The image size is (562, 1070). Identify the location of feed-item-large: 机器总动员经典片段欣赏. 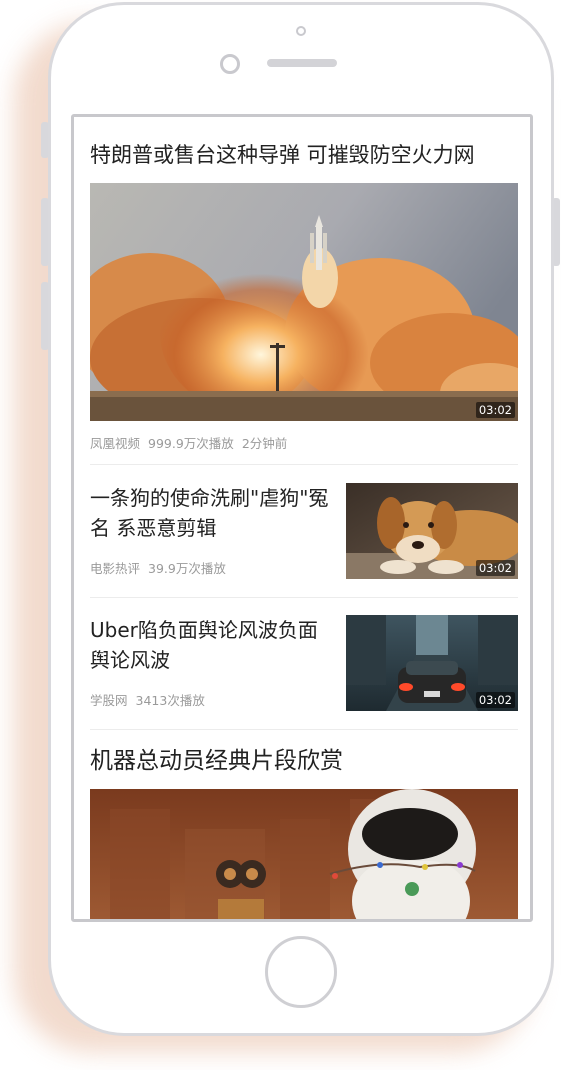
(304, 833).